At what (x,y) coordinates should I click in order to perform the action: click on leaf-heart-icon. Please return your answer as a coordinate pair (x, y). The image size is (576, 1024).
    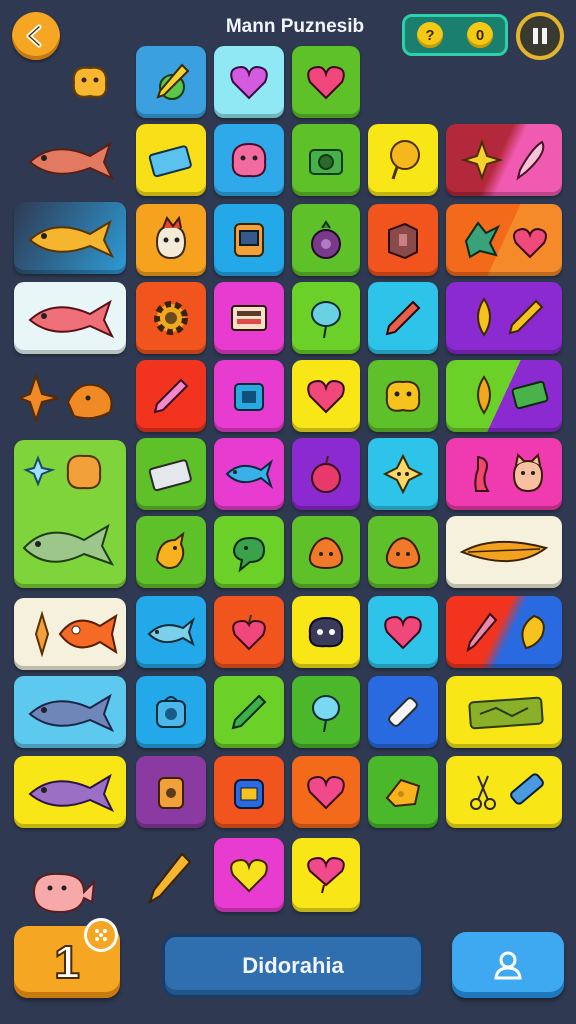
    Looking at the image, I should click on (505, 240).